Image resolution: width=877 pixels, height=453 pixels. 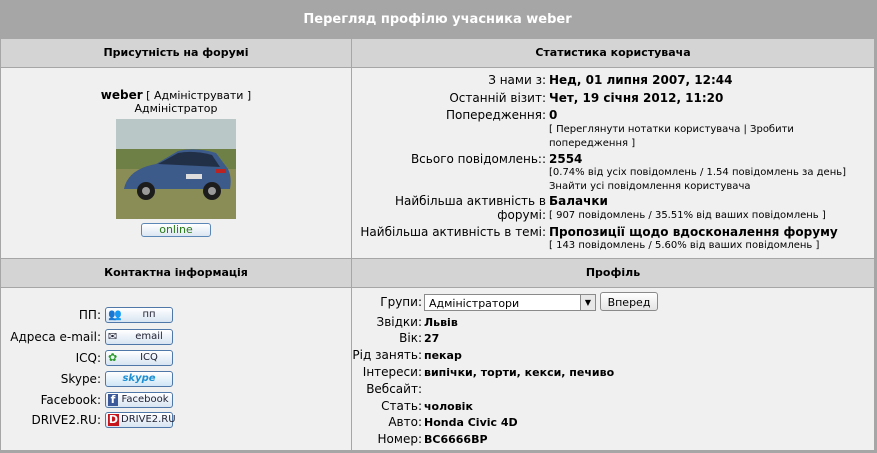 I want to click on last-visit-value: Чет, 19 січня 2012, 11:20, so click(x=636, y=98).